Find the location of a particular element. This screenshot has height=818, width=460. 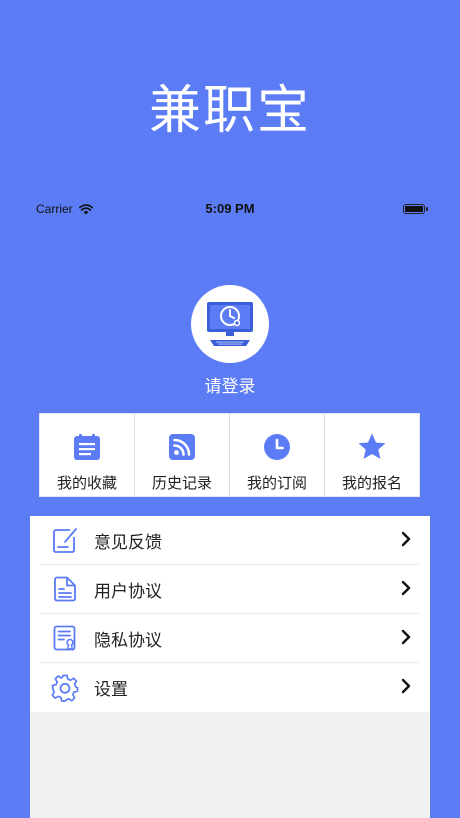

quick-action-subscriptions: 我的订阅 is located at coordinates (277, 455).